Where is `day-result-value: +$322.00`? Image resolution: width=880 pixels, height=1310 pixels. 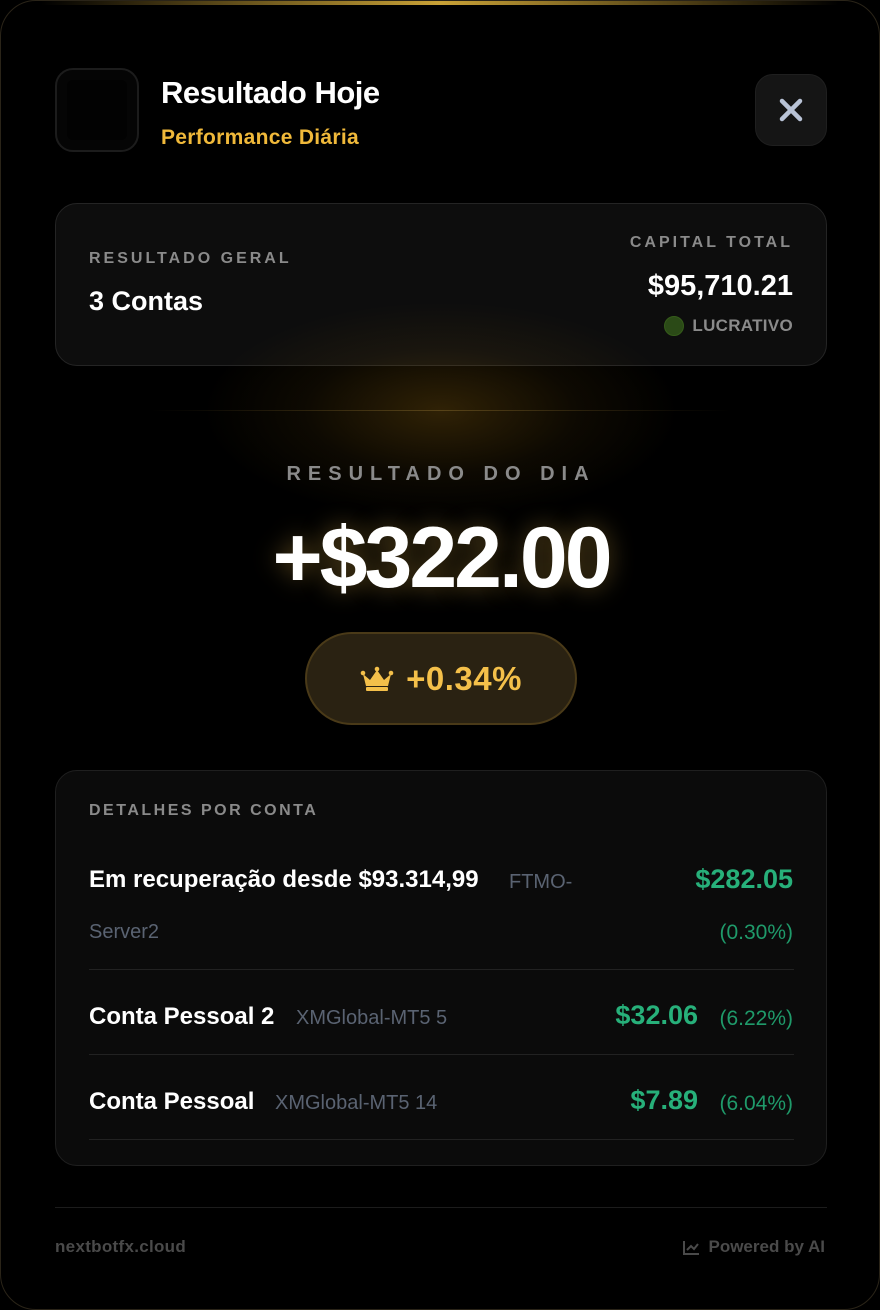
day-result-value: +$322.00 is located at coordinates (442, 558).